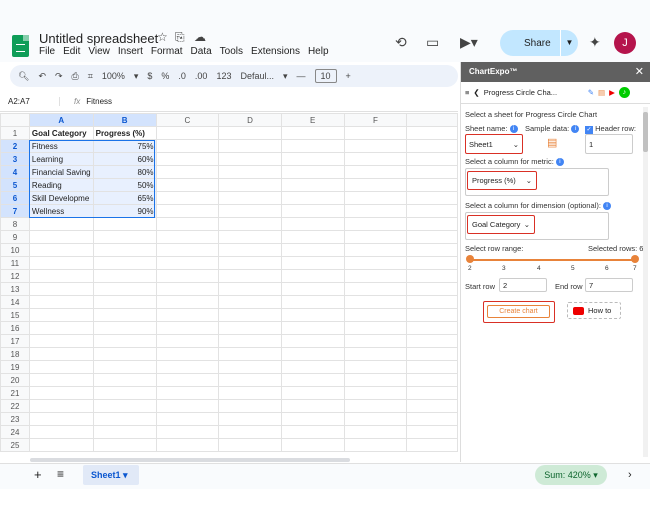  I want to click on menu-tools: Tools, so click(231, 51).